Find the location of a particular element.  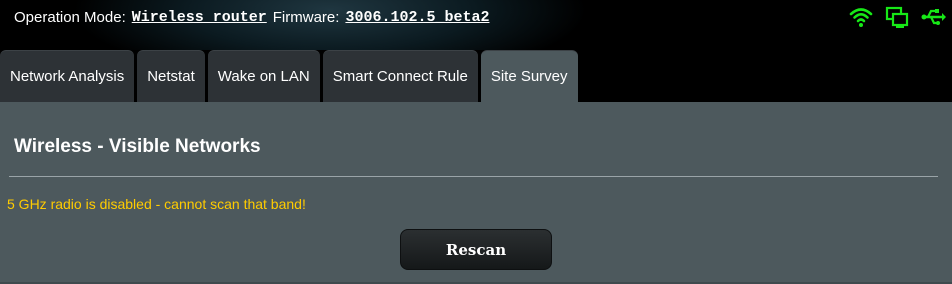

usb-icon is located at coordinates (933, 17).